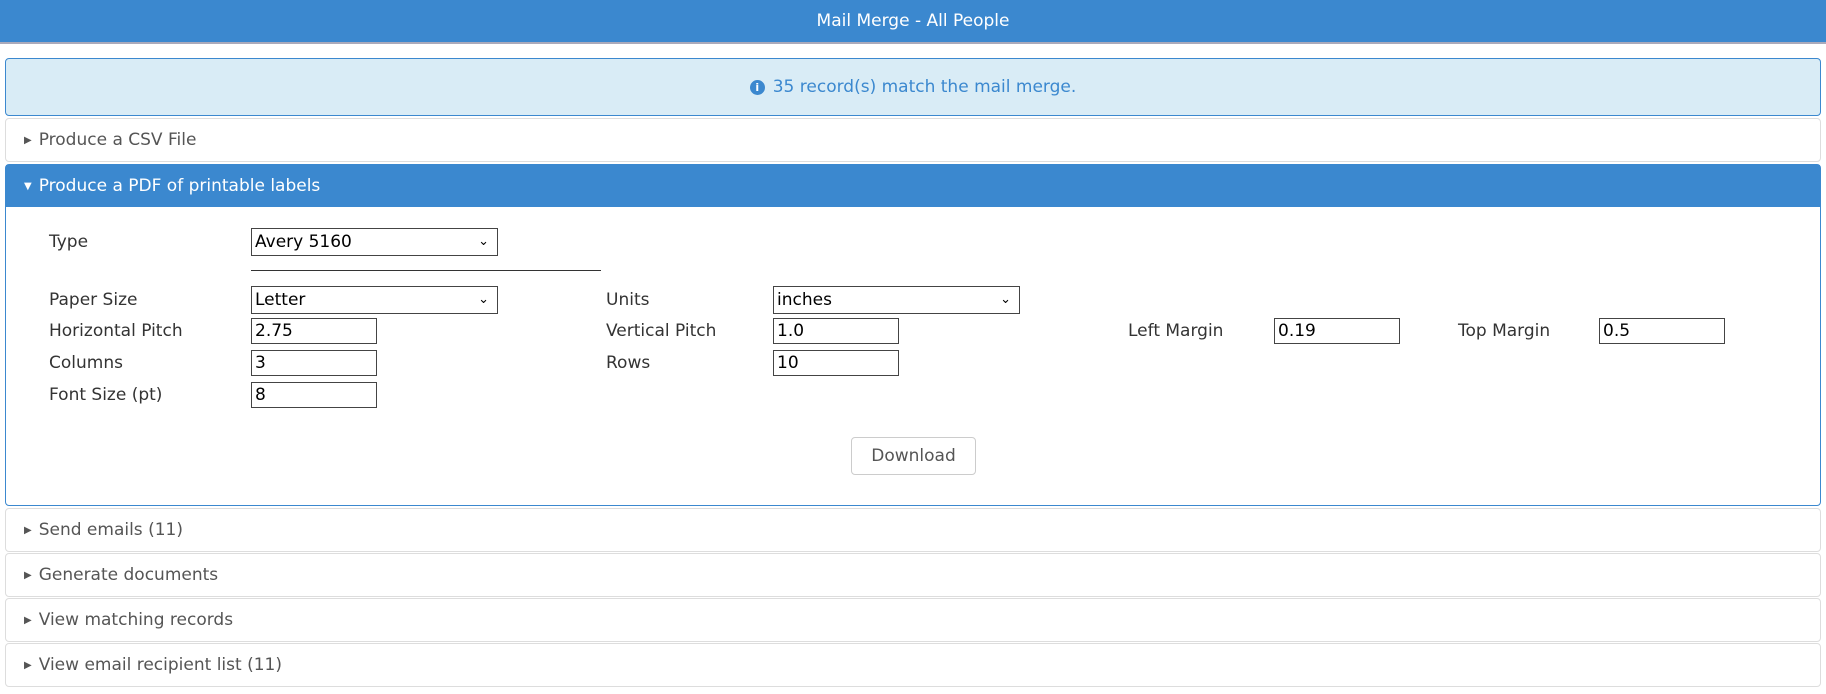  I want to click on panel-recipients: ▶ View email recipient list (11), so click(913, 665).